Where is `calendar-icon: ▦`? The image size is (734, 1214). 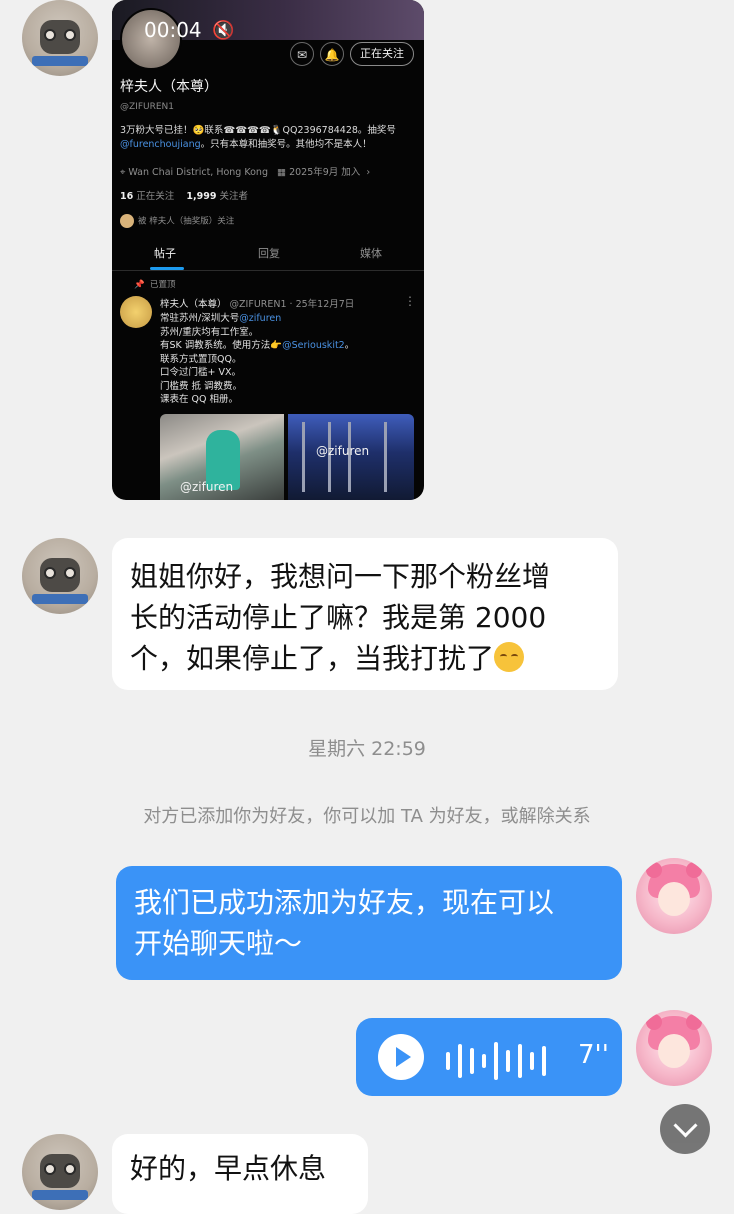 calendar-icon: ▦ is located at coordinates (282, 172).